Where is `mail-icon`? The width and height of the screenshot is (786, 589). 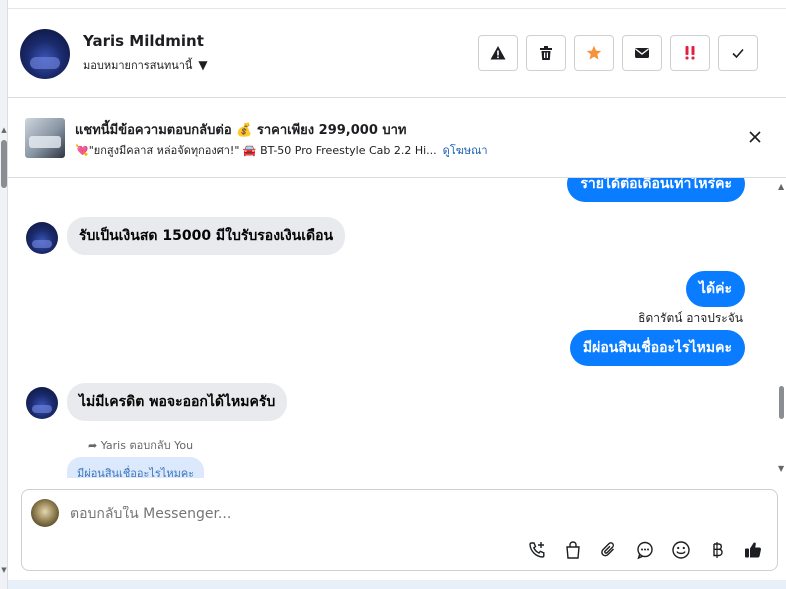 mail-icon is located at coordinates (642, 53).